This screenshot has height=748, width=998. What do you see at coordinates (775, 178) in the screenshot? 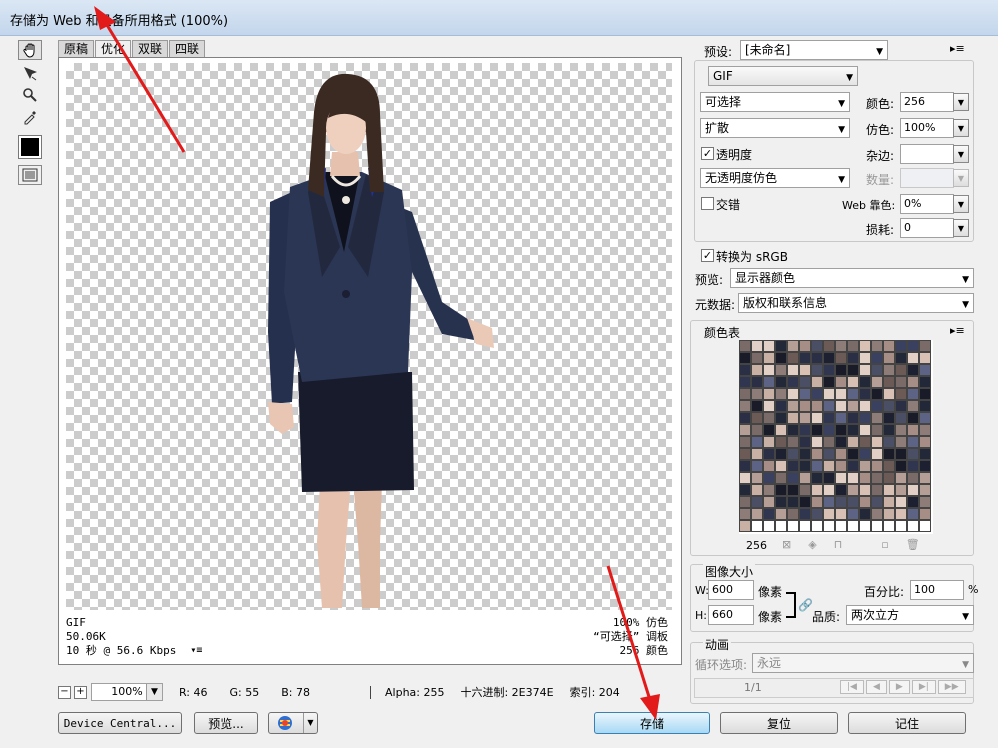
I see `transparency-dither-select: 无透明度仿色 ▼` at bounding box center [775, 178].